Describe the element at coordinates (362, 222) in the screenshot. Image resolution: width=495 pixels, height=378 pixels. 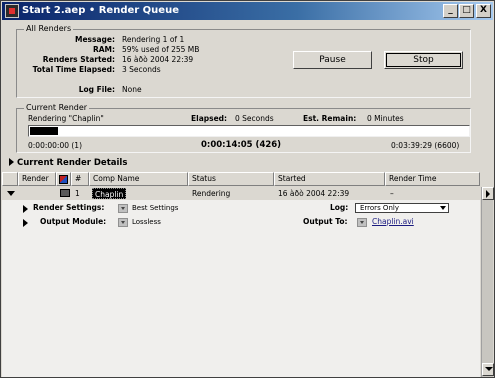
I see `output-to-dropdown` at that location.